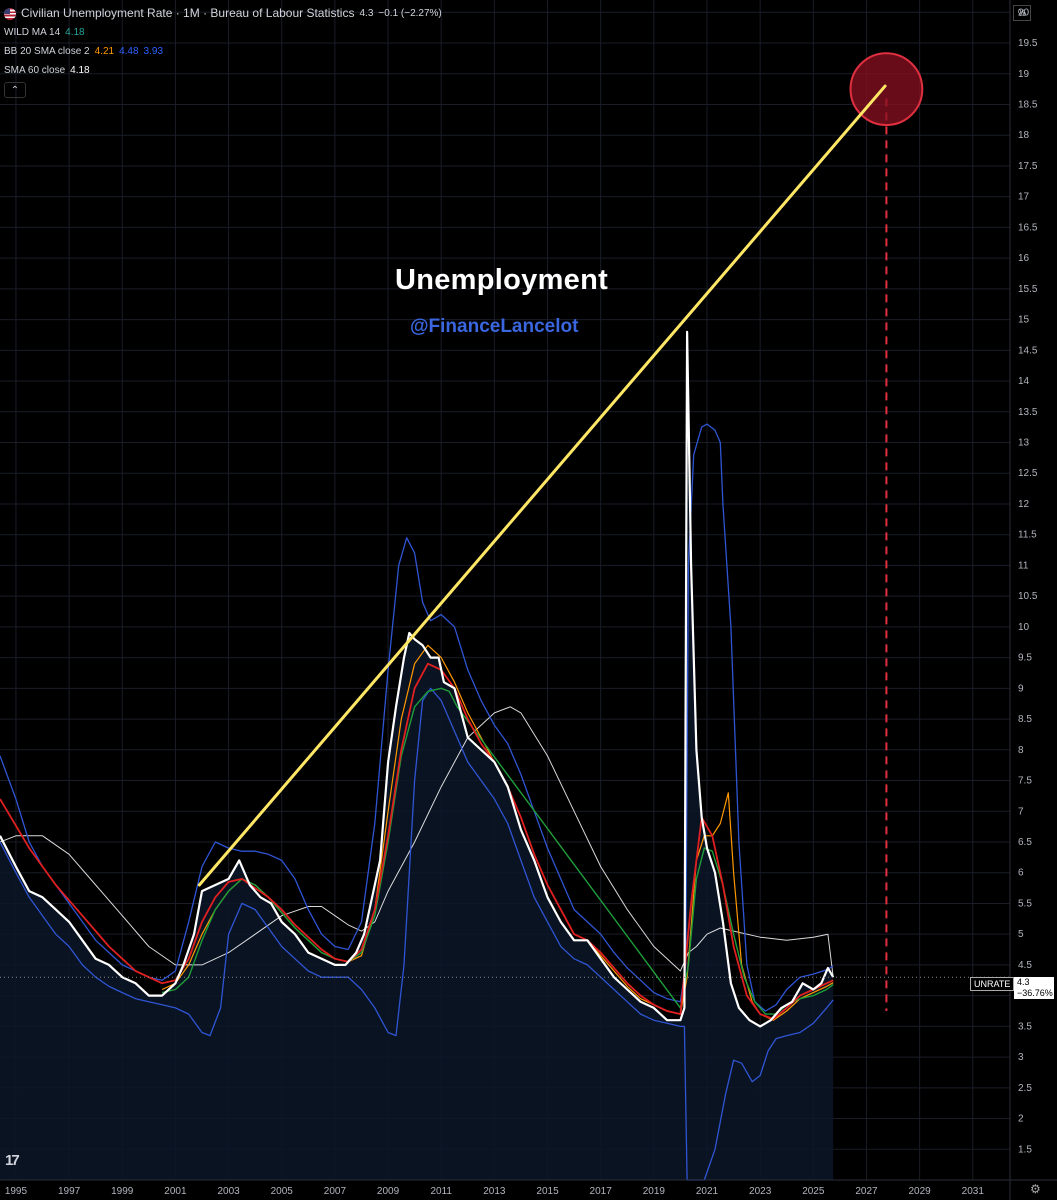 The image size is (1057, 1200). Describe the element at coordinates (175, 1191) in the screenshot. I see `x-tick-label: 2001` at that location.